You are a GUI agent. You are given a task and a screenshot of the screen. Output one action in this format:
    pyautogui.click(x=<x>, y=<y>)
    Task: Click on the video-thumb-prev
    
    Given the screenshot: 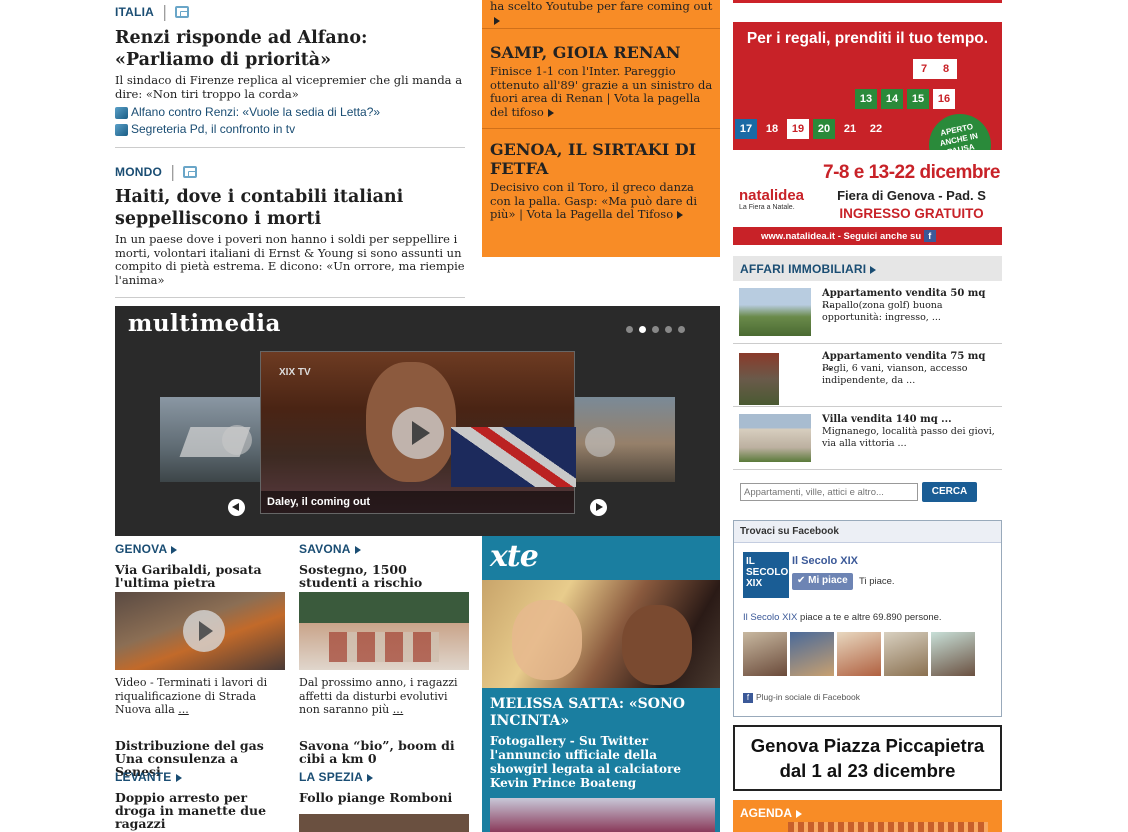 What is the action you would take?
    pyautogui.click(x=210, y=439)
    